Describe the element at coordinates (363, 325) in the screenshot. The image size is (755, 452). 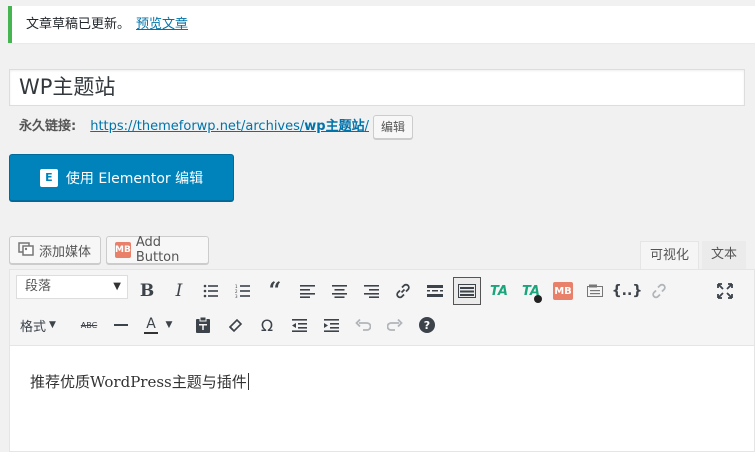
I see `undo-icon` at that location.